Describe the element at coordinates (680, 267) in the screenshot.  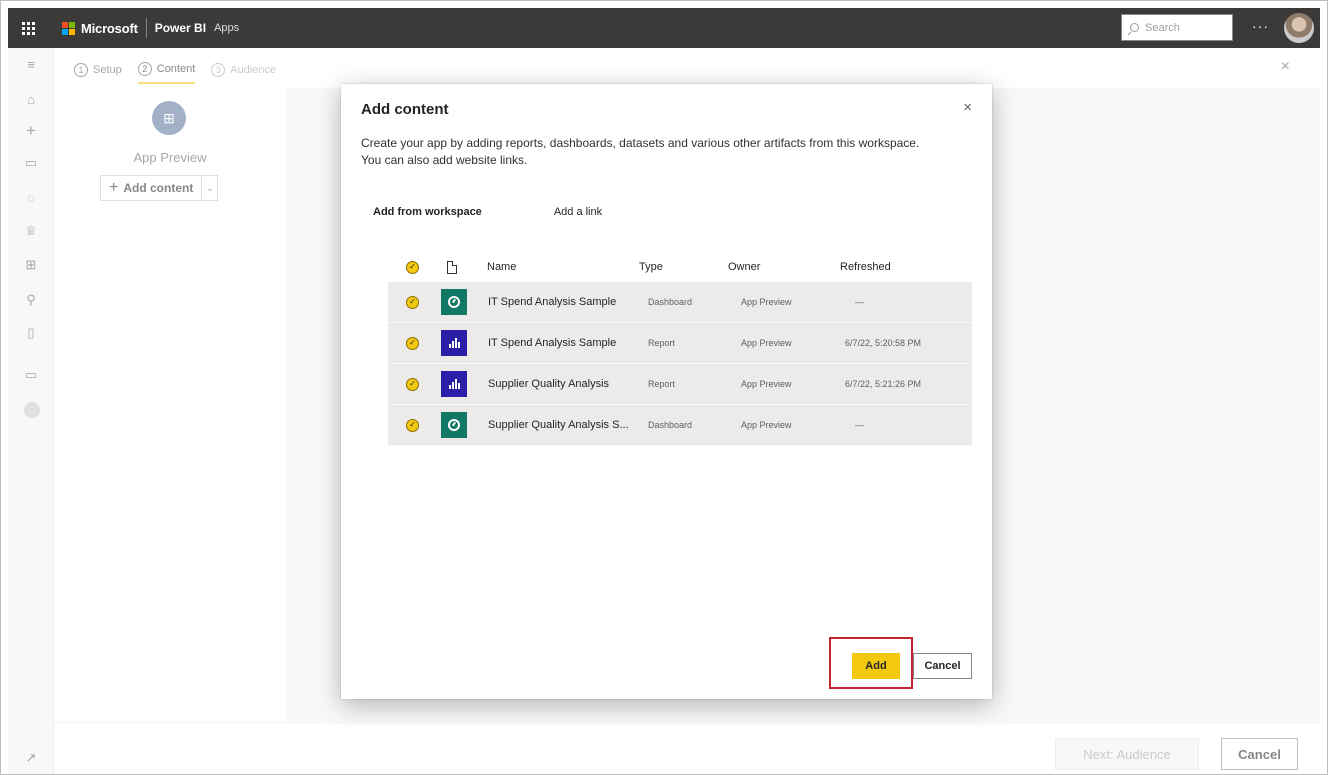
I see `table-header: ✓ Name Type Owner Refreshed` at that location.